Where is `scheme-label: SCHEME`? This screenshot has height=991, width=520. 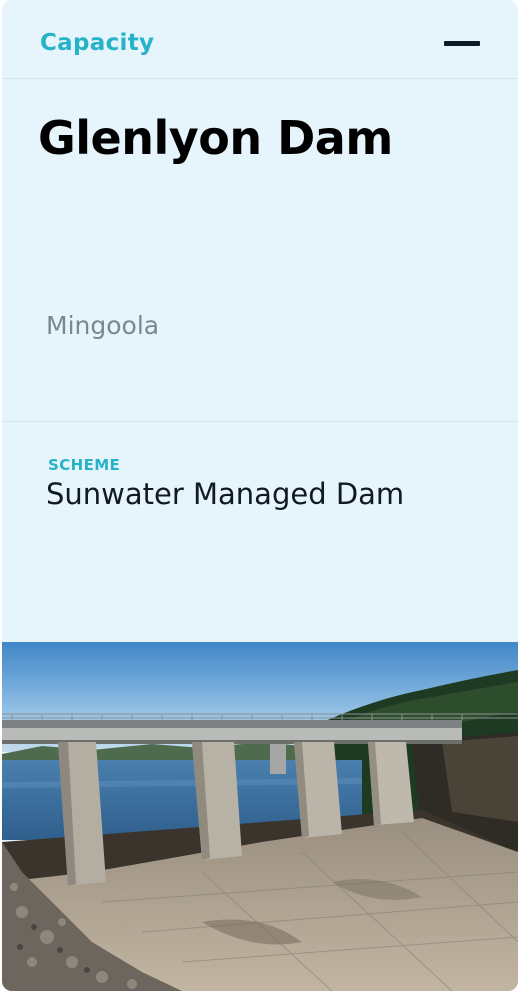
scheme-label: SCHEME is located at coordinates (84, 465).